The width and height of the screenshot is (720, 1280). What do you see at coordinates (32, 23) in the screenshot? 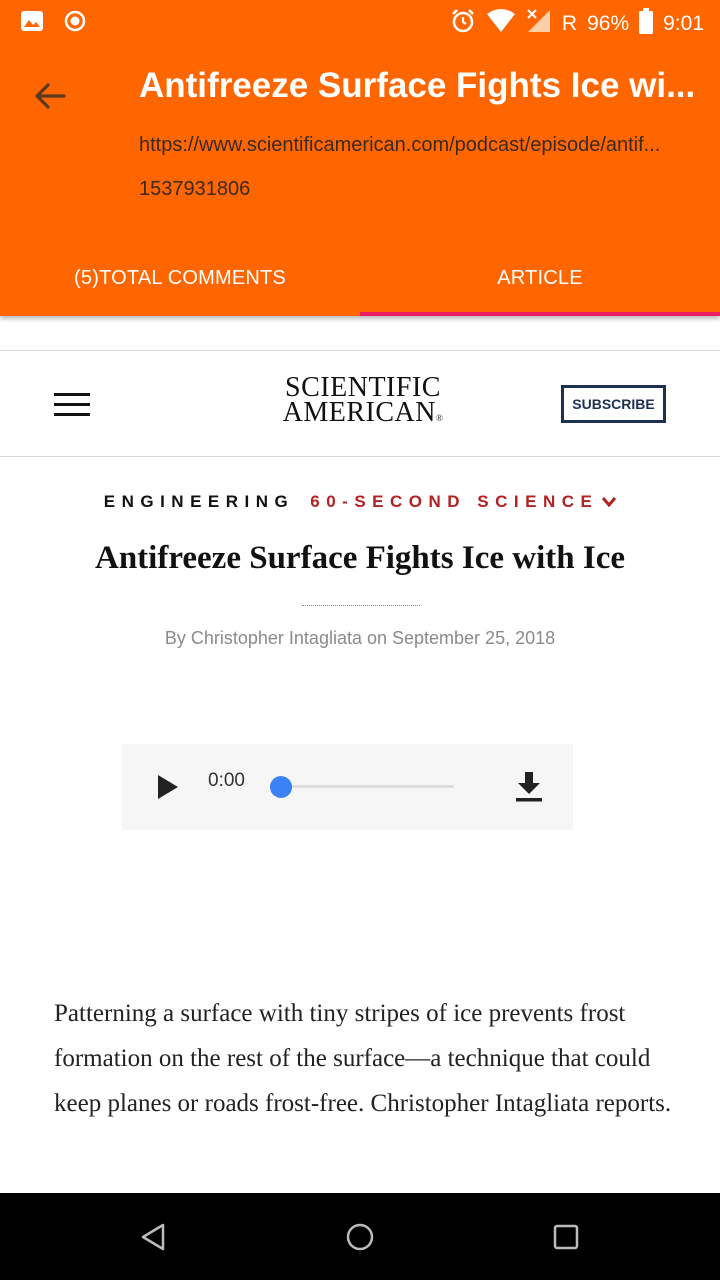
I see `image-icon` at bounding box center [32, 23].